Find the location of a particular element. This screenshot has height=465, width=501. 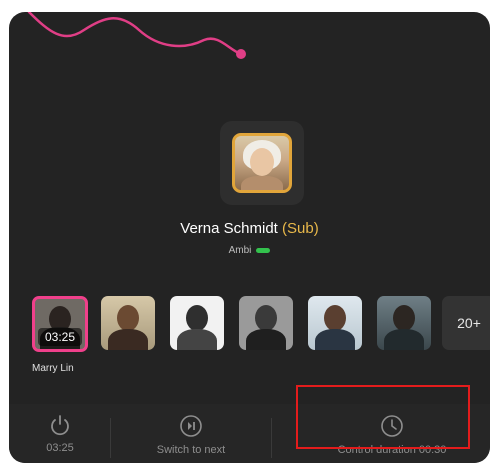

member-2-torso is located at coordinates (128, 339).